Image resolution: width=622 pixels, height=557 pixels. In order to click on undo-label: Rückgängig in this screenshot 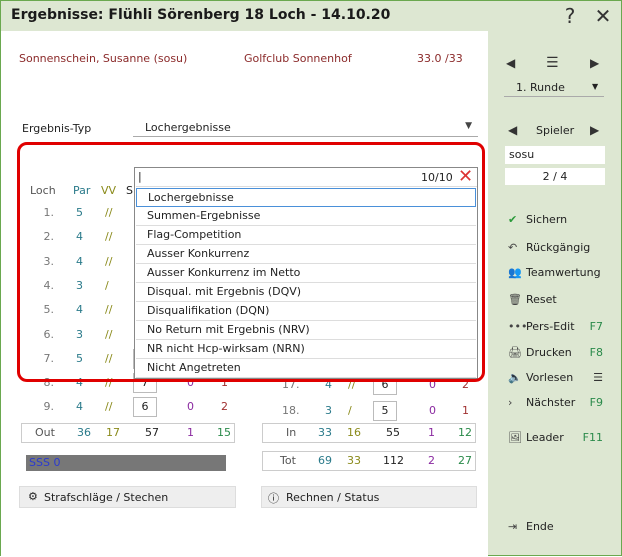, I will do `click(558, 247)`.